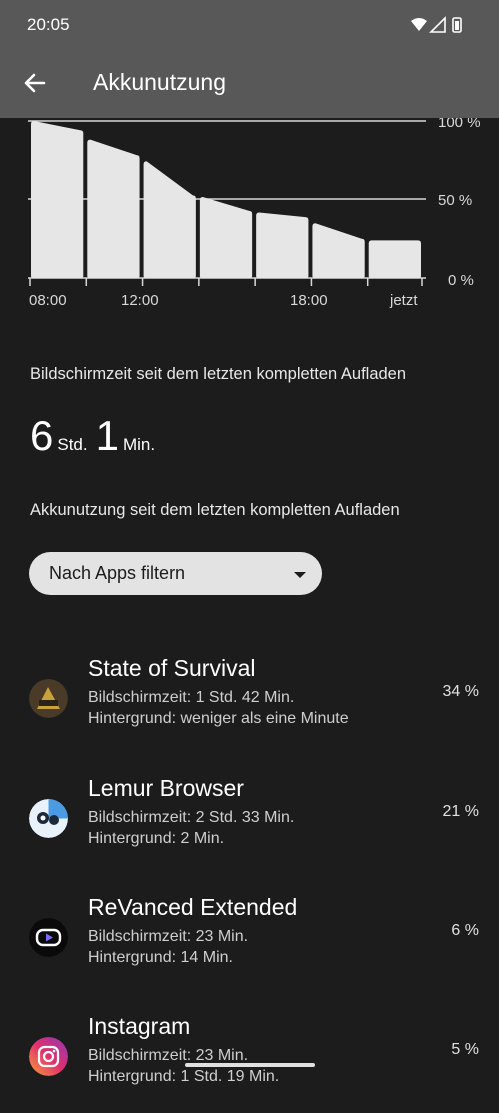  I want to click on y-tick-label: 50 %, so click(455, 200).